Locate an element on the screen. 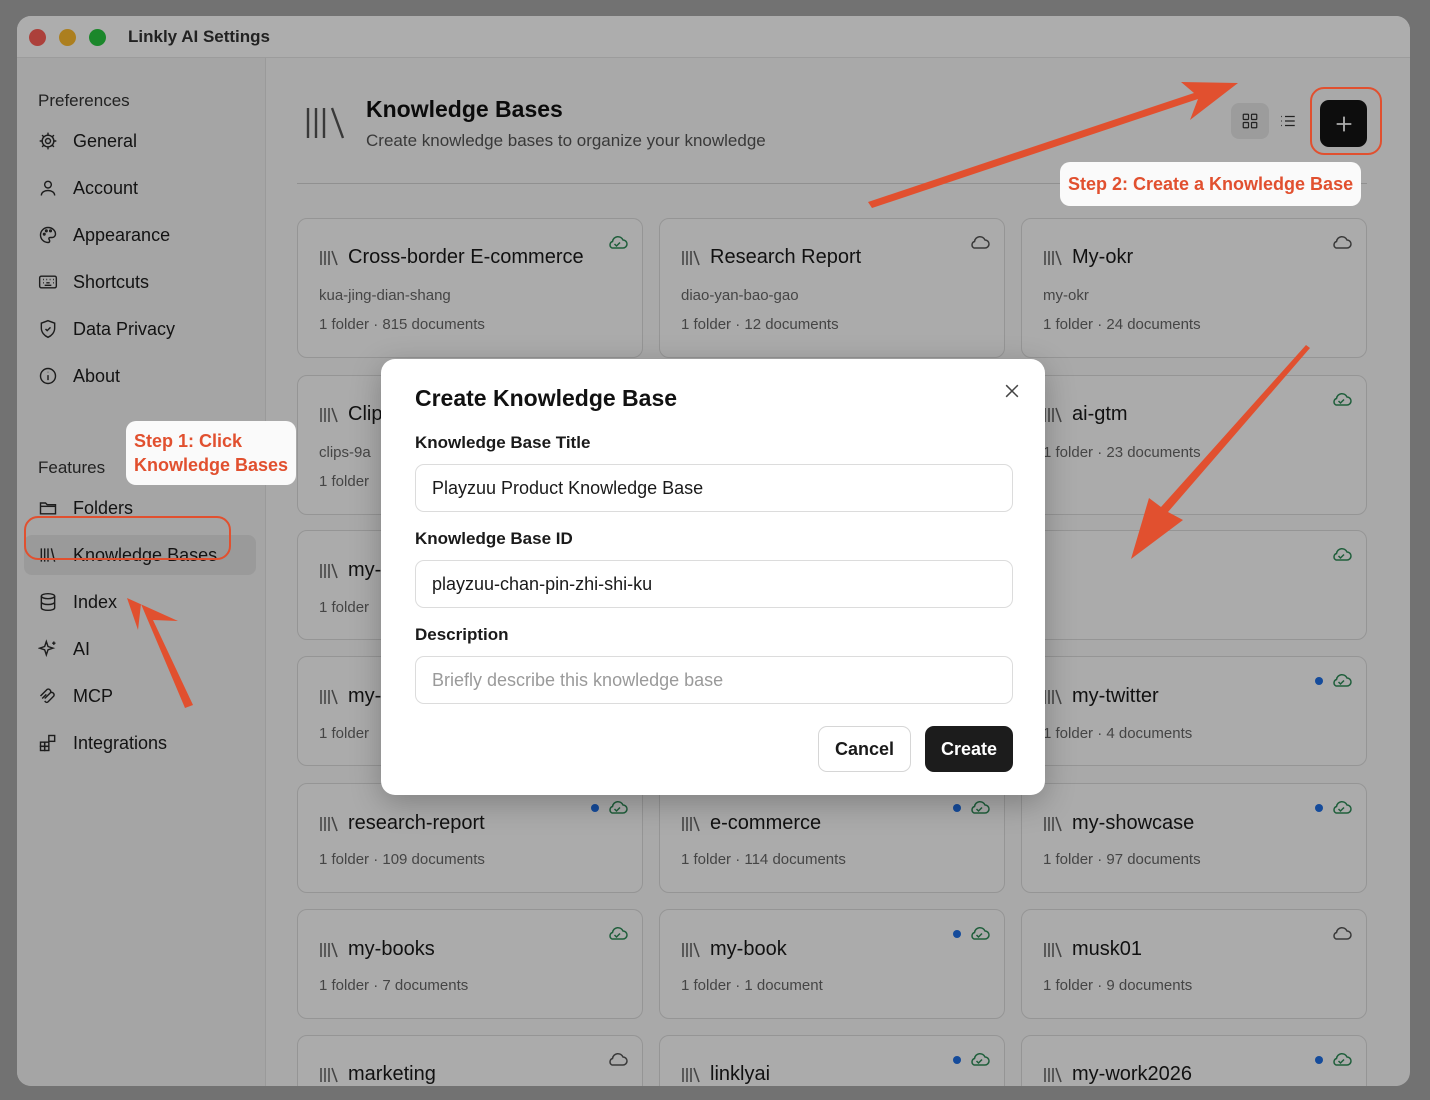 The image size is (1430, 1100). cancel-button: Cancel is located at coordinates (864, 749).